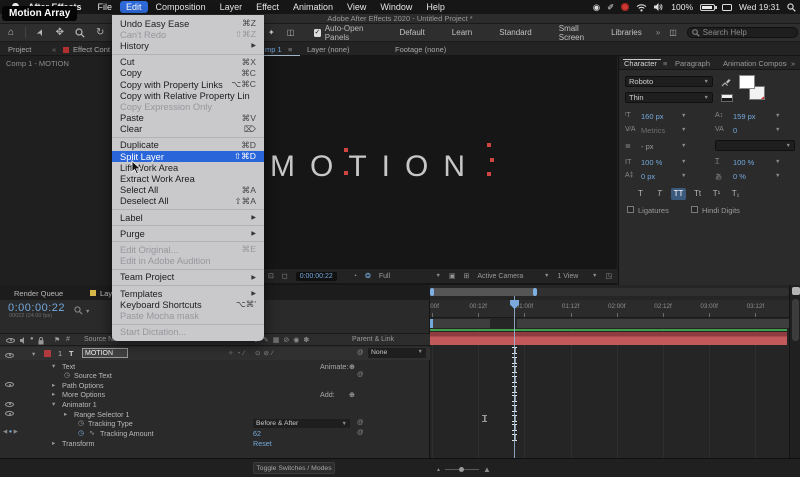 This screenshot has width=800, height=477. Describe the element at coordinates (188, 145) in the screenshot. I see `menu-item-duplicate: Duplicate ⌘D` at that location.